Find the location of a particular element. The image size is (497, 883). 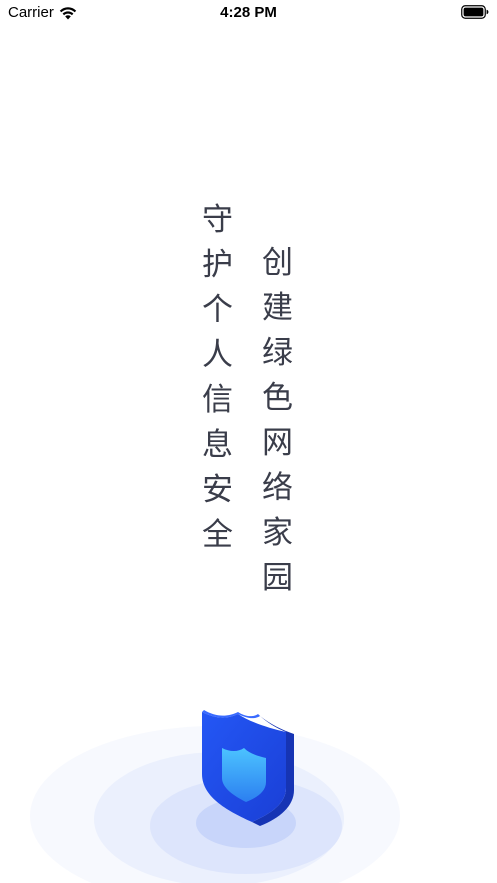

slogan-char: 网 is located at coordinates (277, 443).